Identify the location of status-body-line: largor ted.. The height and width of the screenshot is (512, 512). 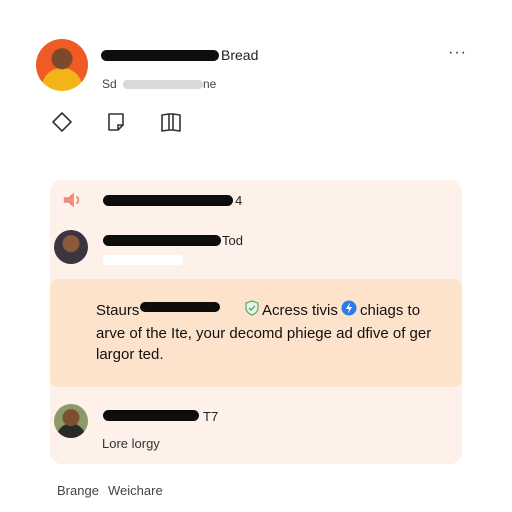
(130, 354).